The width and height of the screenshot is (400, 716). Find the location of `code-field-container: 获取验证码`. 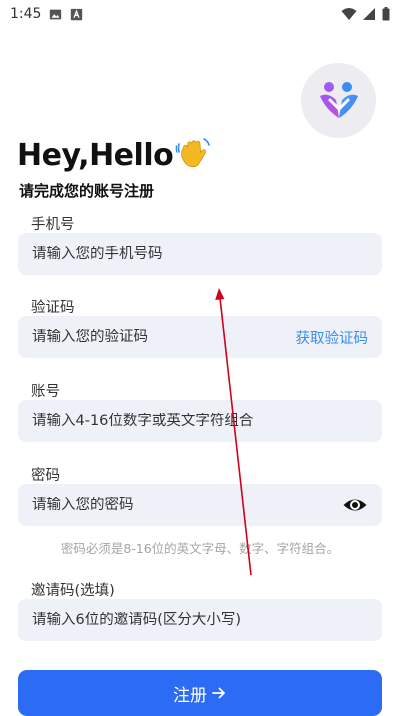

code-field-container: 获取验证码 is located at coordinates (200, 337).